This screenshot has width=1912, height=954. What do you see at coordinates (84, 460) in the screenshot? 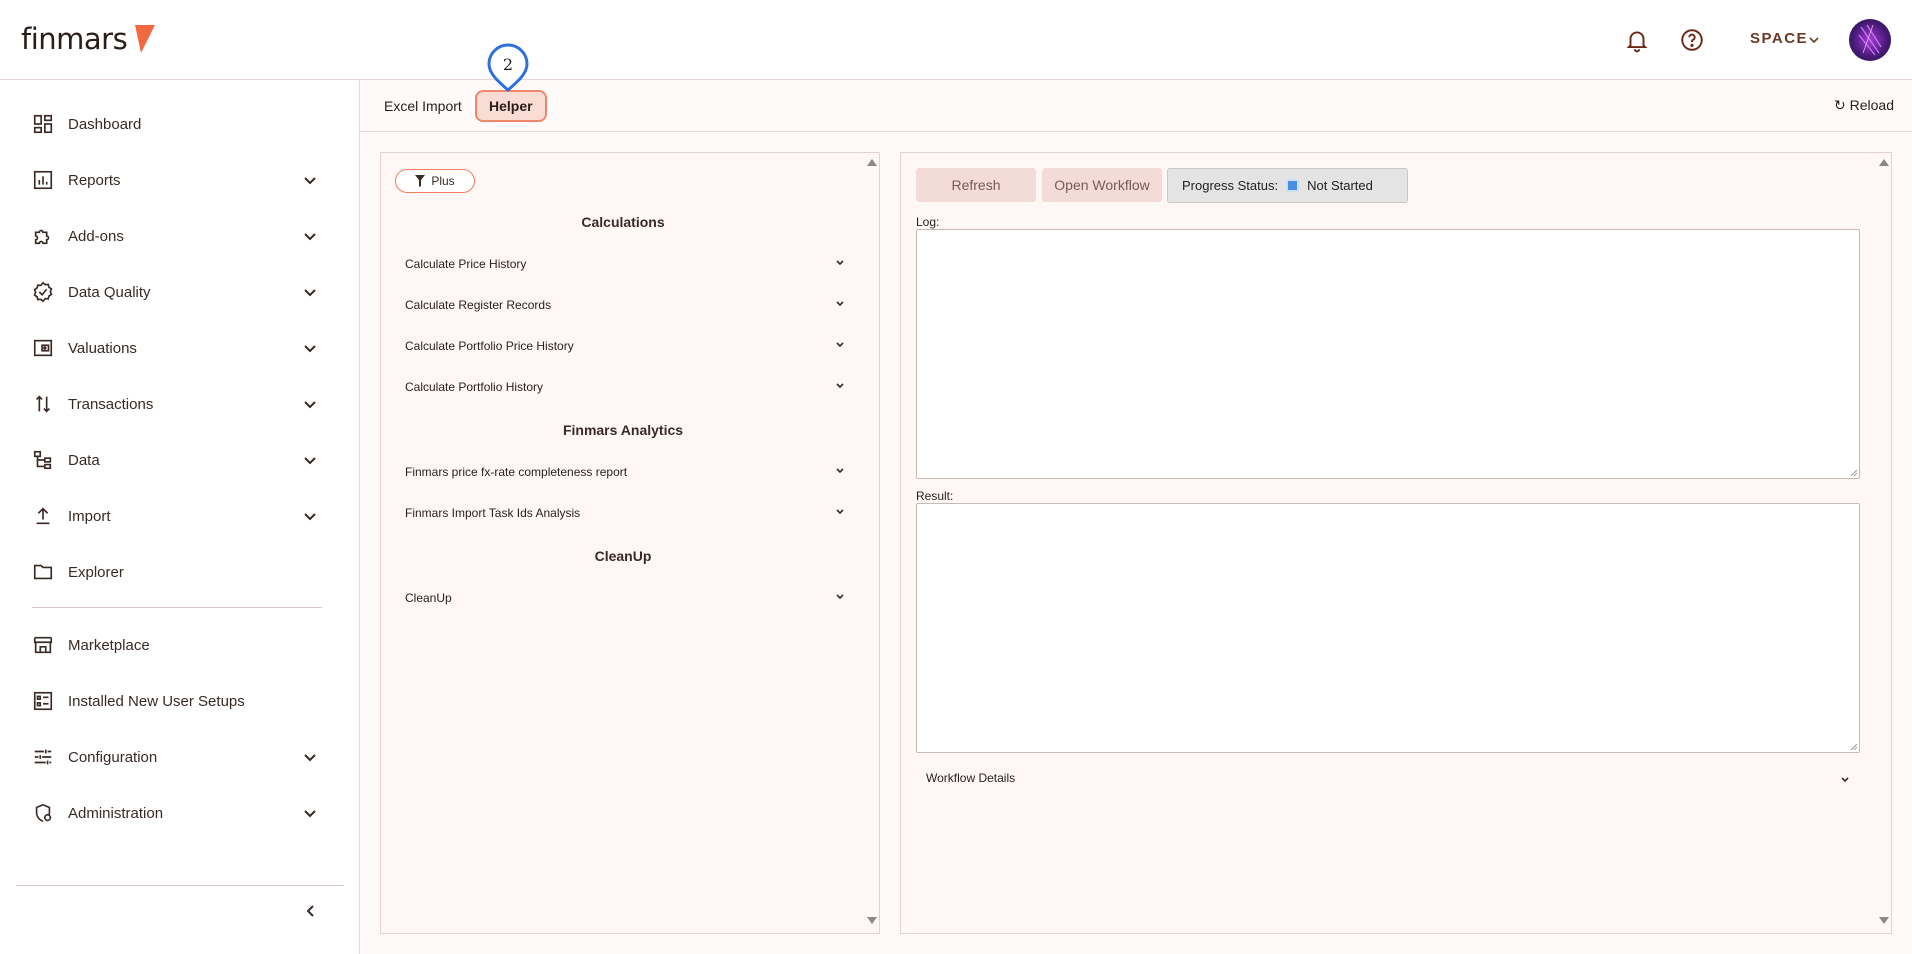
I see `sidebar-item-label: Data` at bounding box center [84, 460].